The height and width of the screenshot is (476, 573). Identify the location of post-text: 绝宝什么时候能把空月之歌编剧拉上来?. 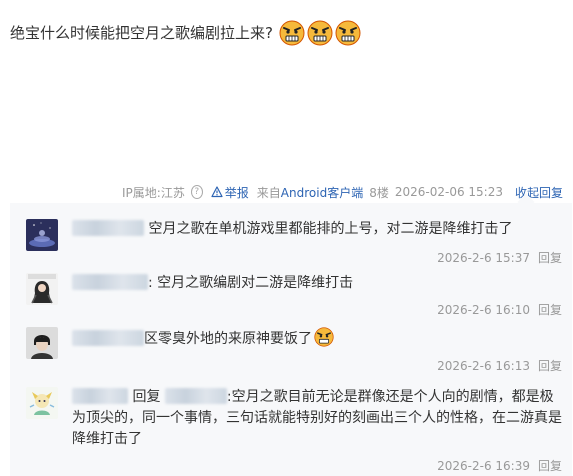
(141, 33).